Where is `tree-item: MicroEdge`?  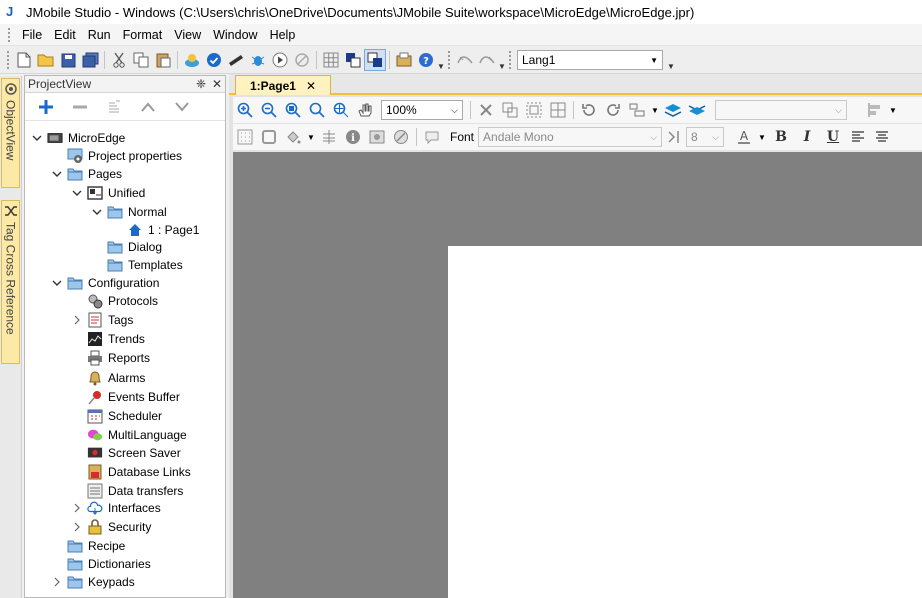
tree-item: MicroEdge is located at coordinates (78, 138).